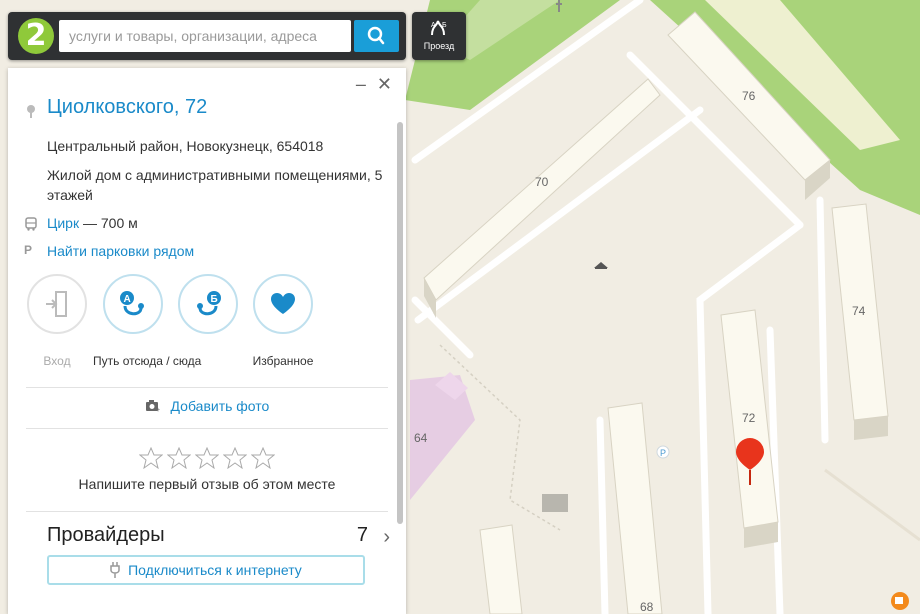 The image size is (920, 614). Describe the element at coordinates (56, 304) in the screenshot. I see `door-icon` at that location.